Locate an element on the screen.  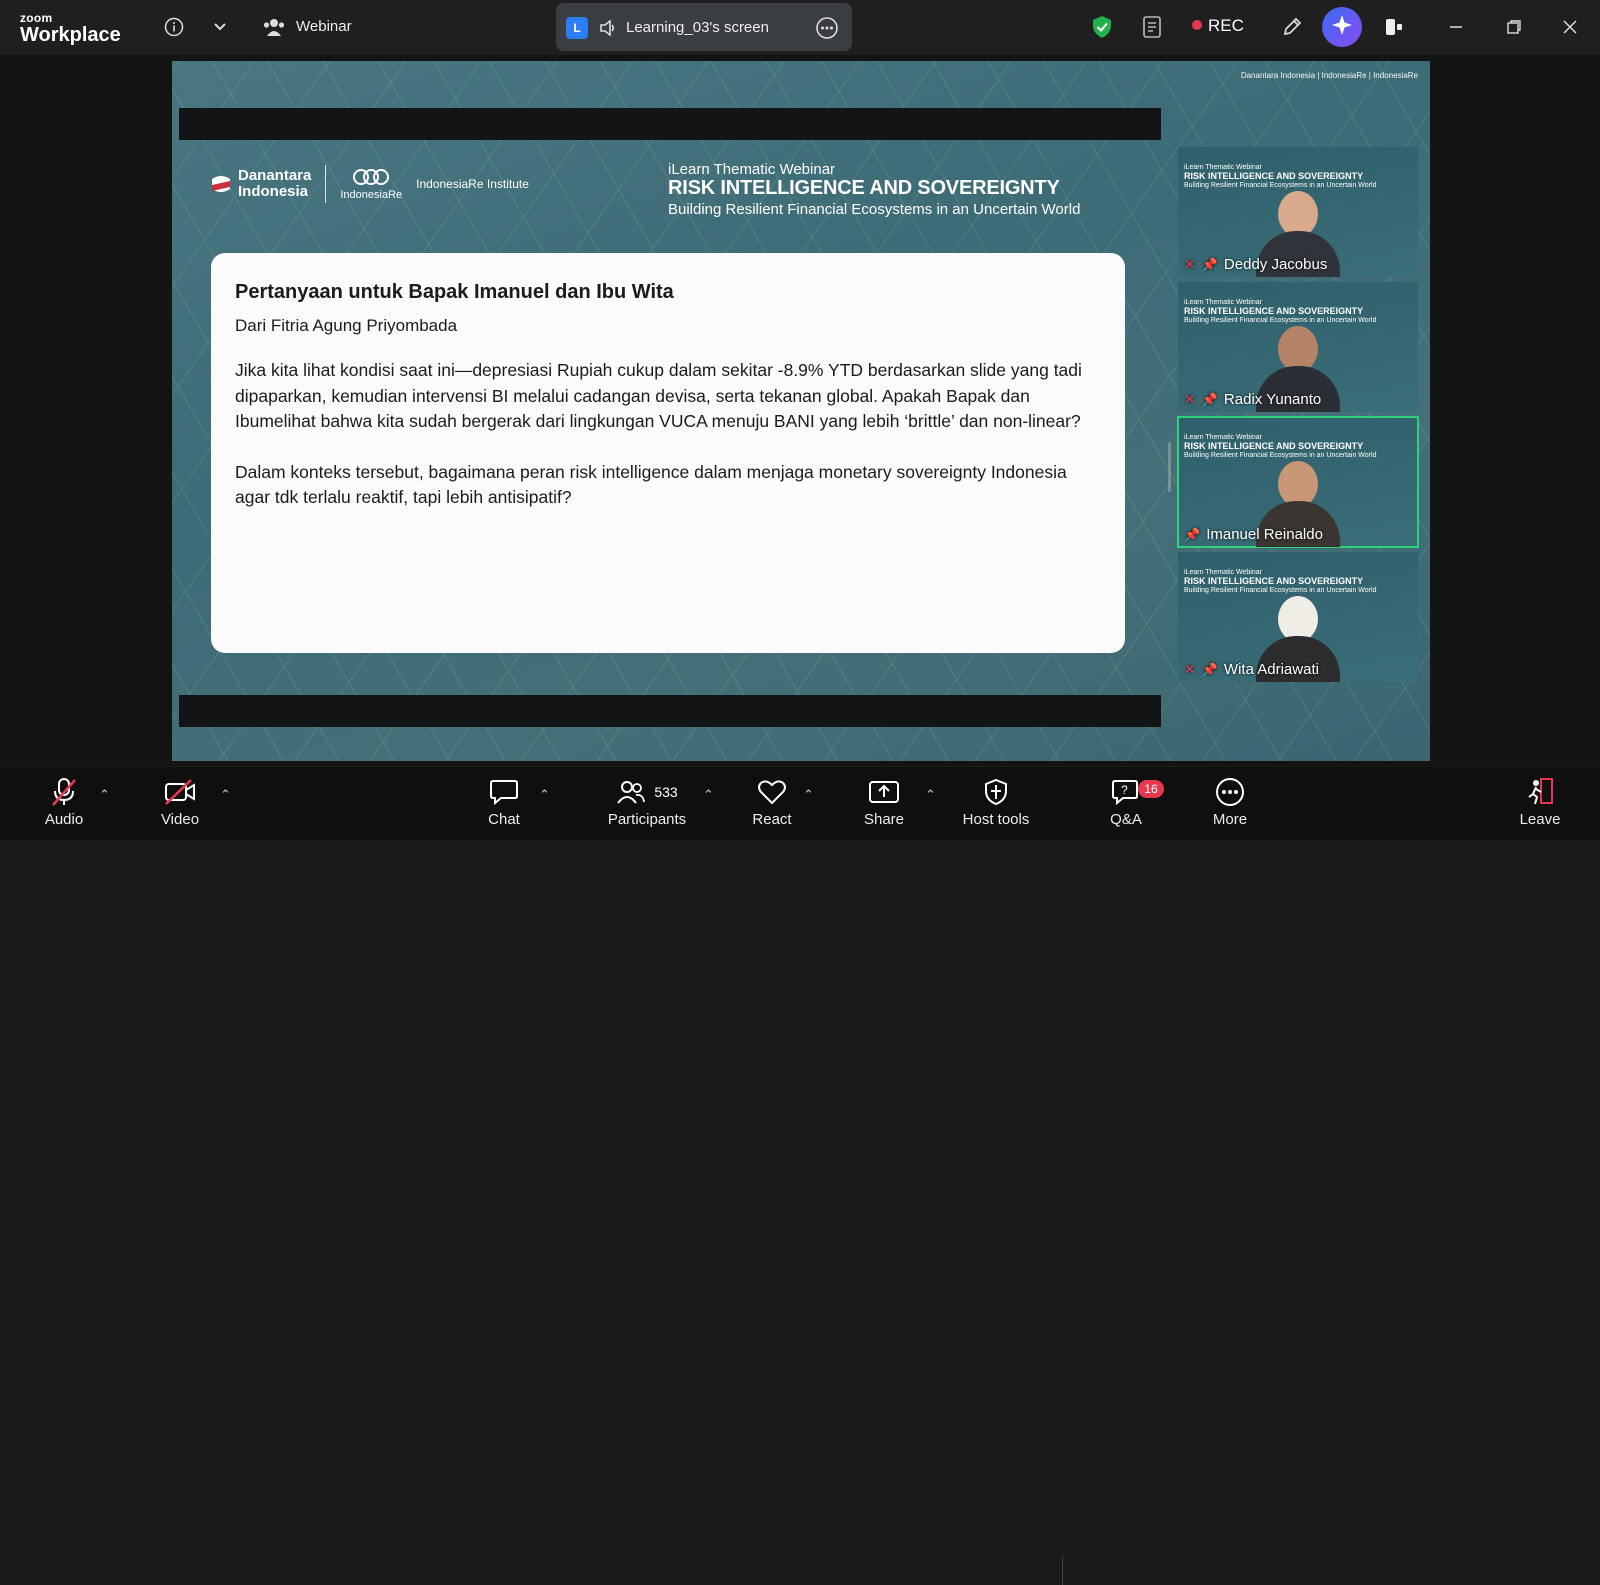
shield-icon is located at coordinates (996, 792).